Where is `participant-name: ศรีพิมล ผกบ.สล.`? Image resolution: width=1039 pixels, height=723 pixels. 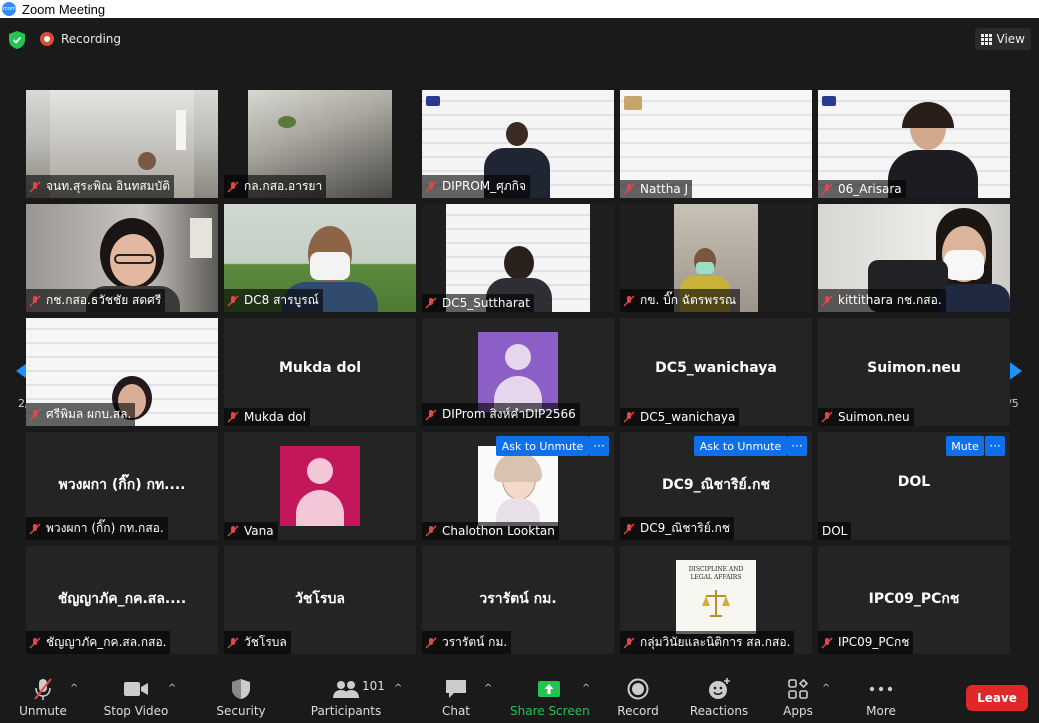
participant-name: ศรีพิมล ผกบ.สล. is located at coordinates (81, 414).